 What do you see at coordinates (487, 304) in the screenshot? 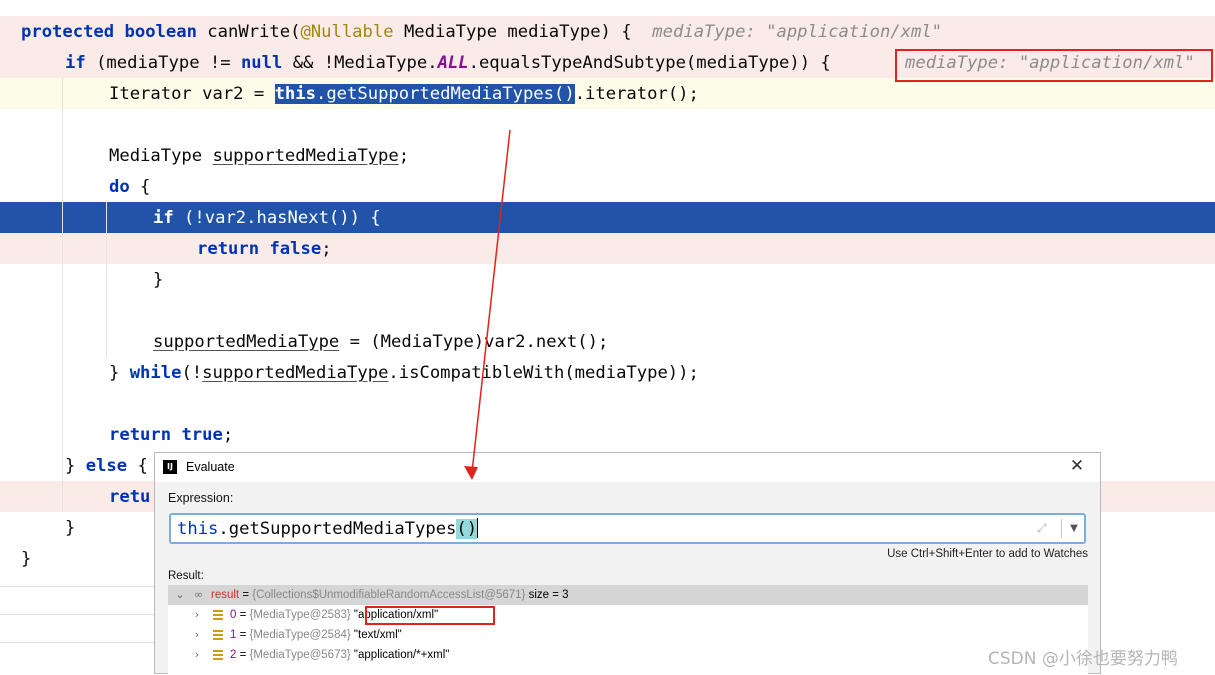
I see `annotation-arrow` at bounding box center [487, 304].